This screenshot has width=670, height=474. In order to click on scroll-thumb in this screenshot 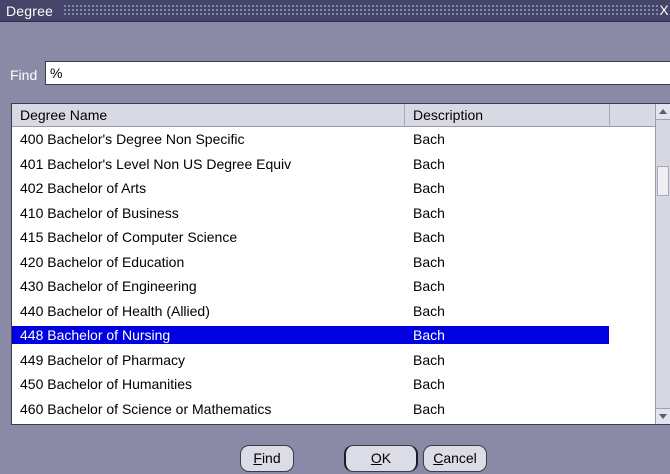, I will do `click(663, 181)`.